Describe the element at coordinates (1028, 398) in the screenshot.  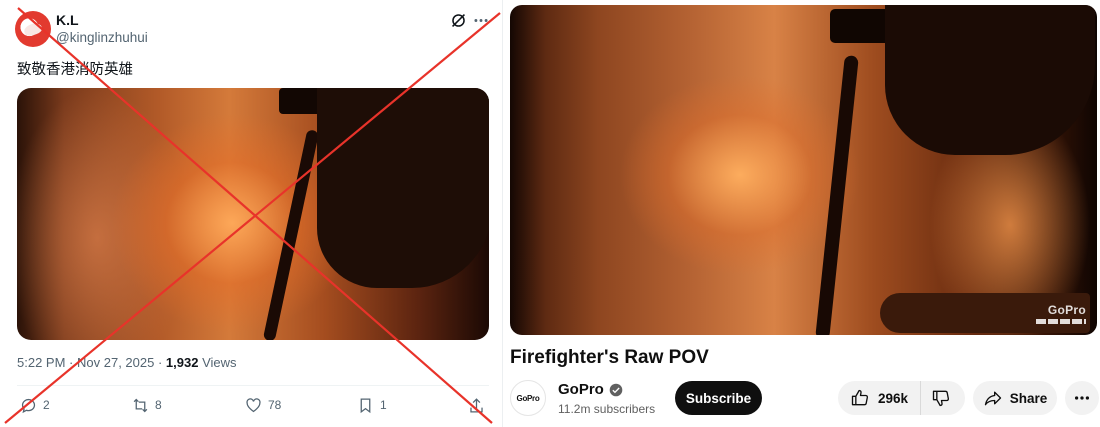
I see `share-label: Share` at that location.